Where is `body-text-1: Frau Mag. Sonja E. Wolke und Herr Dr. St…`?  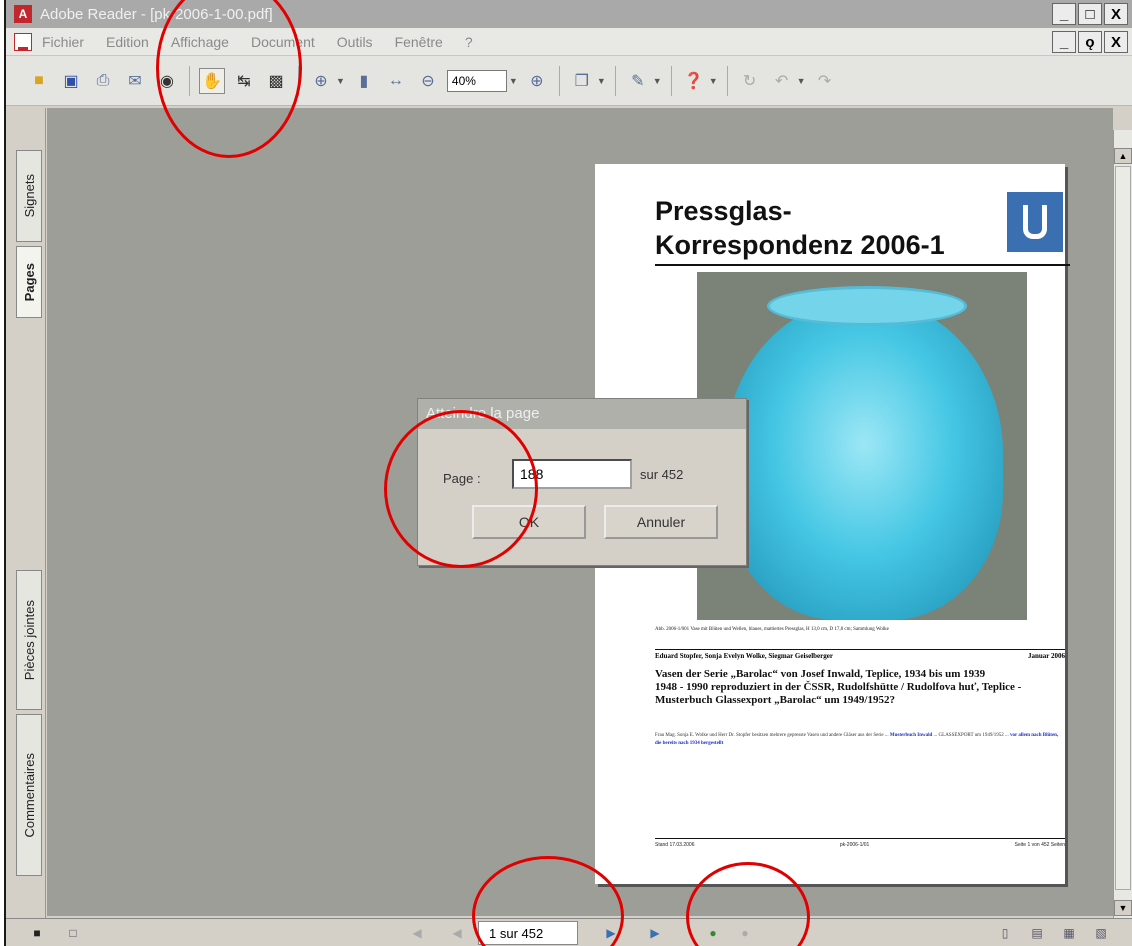
body-text-1: Frau Mag. Sonja E. Wolke und Herr Dr. St… is located at coordinates (772, 735).